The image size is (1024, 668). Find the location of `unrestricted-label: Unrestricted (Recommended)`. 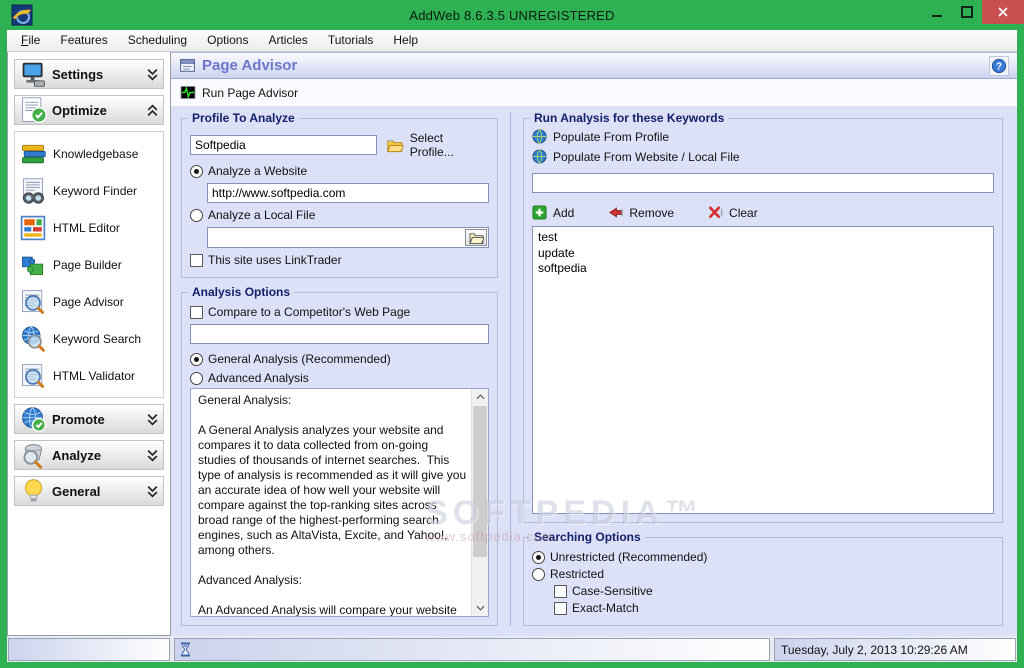

unrestricted-label: Unrestricted (Recommended) is located at coordinates (629, 557).